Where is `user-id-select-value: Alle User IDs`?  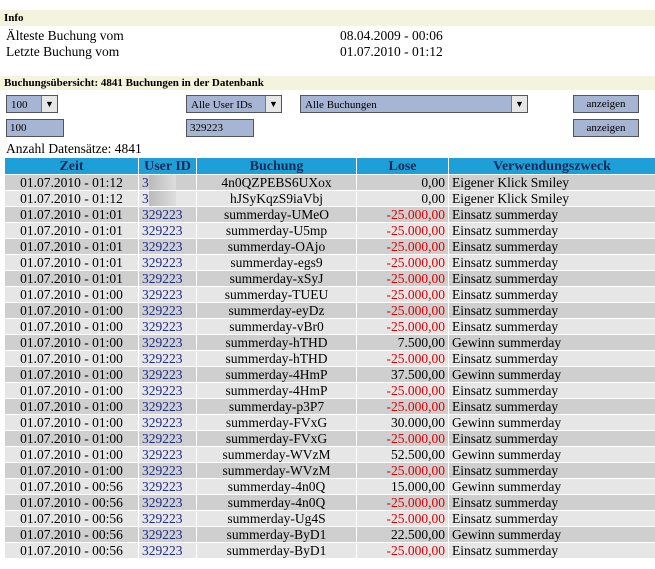 user-id-select-value: Alle User IDs is located at coordinates (222, 105).